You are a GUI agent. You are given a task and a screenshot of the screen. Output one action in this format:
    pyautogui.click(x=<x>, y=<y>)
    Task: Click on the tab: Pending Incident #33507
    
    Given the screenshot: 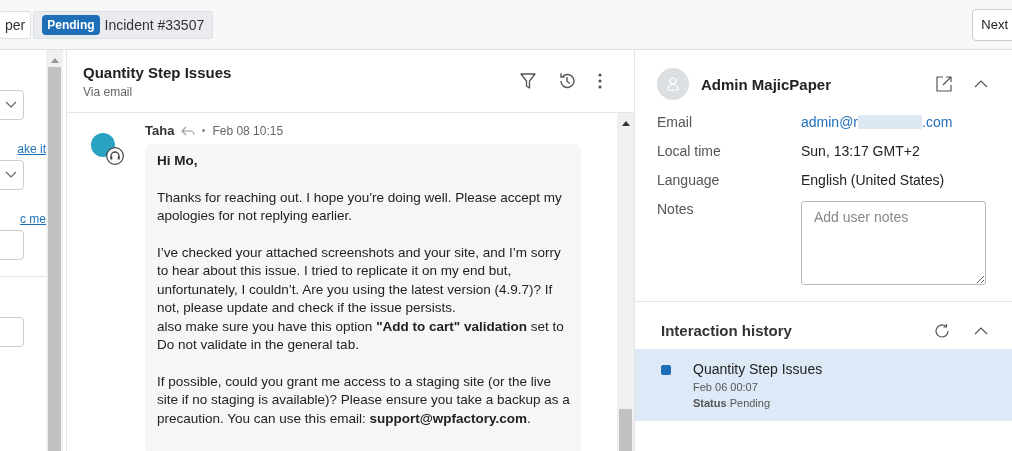 What is the action you would take?
    pyautogui.click(x=123, y=24)
    